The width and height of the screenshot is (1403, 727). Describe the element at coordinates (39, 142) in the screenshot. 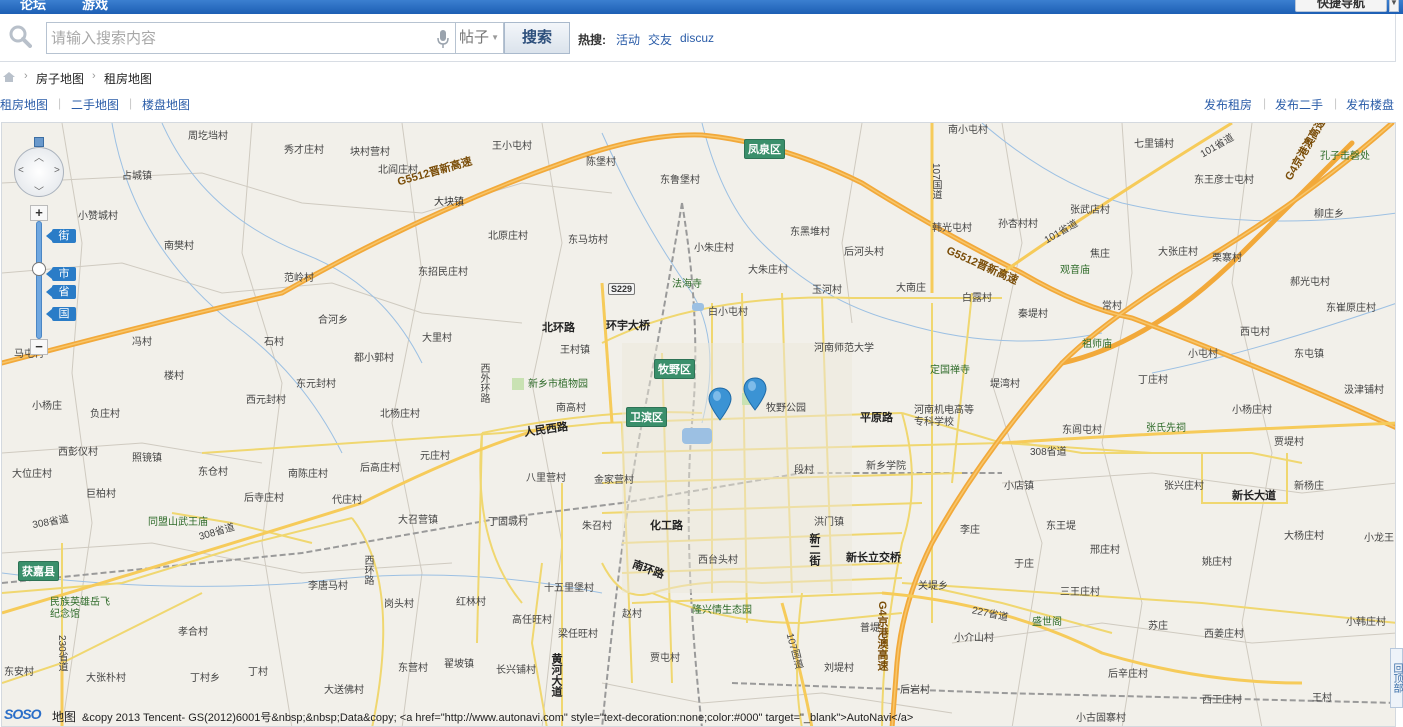

I see `fullscreen-icon` at that location.